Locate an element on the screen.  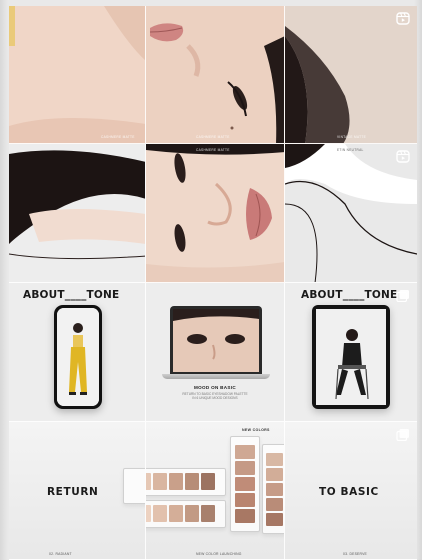
laptop-screen-face is located at coordinates (216, 340).